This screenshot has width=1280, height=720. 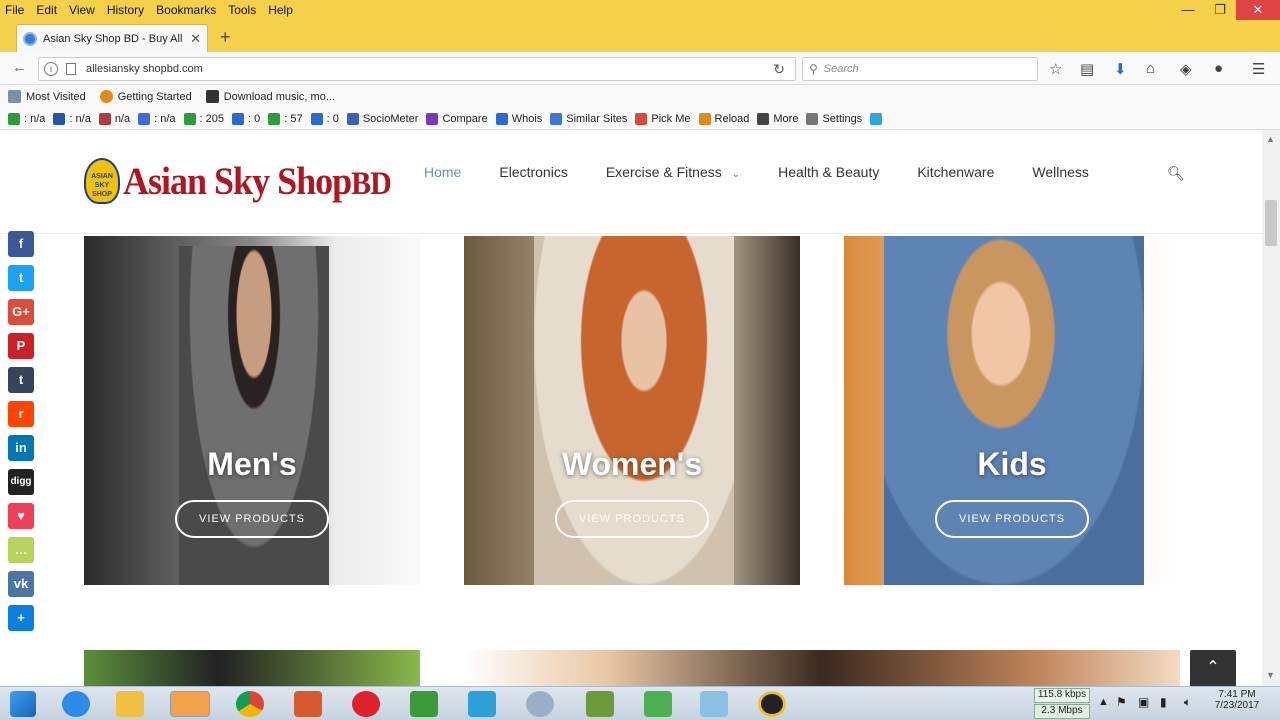 What do you see at coordinates (1060, 172) in the screenshot?
I see `nav-wellness: Wellness` at bounding box center [1060, 172].